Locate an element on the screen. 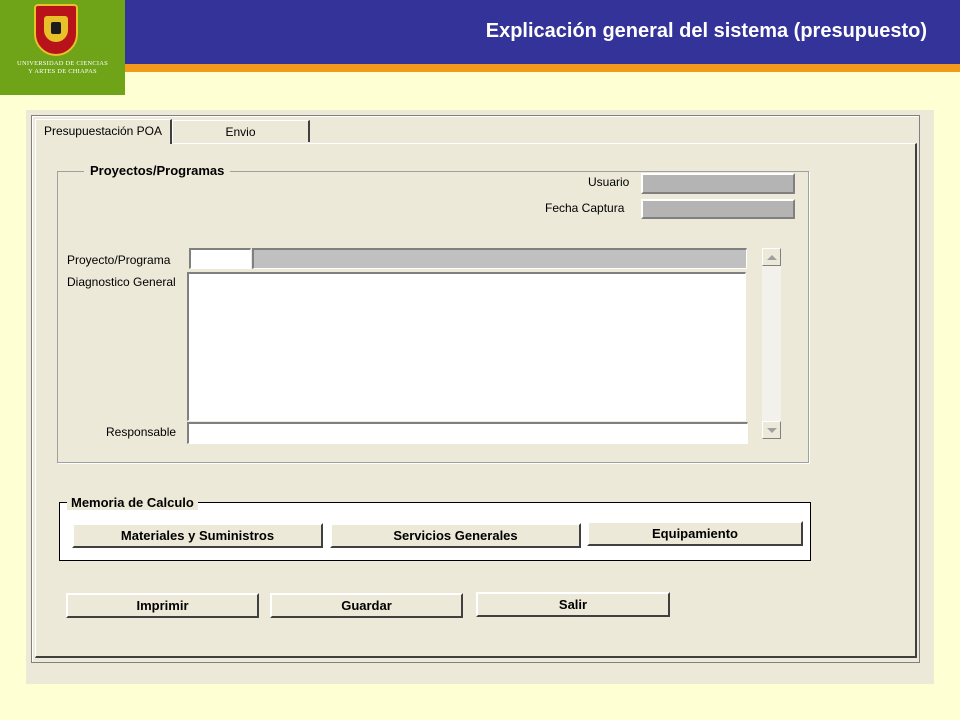 The image size is (960, 720). header-divider is located at coordinates (542, 68).